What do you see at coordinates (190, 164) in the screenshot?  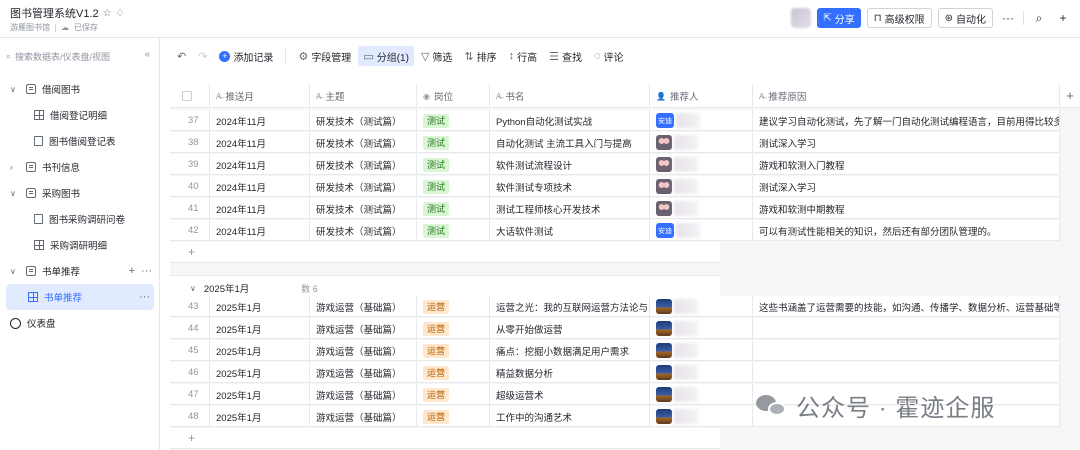 I see `row-number: 39` at bounding box center [190, 164].